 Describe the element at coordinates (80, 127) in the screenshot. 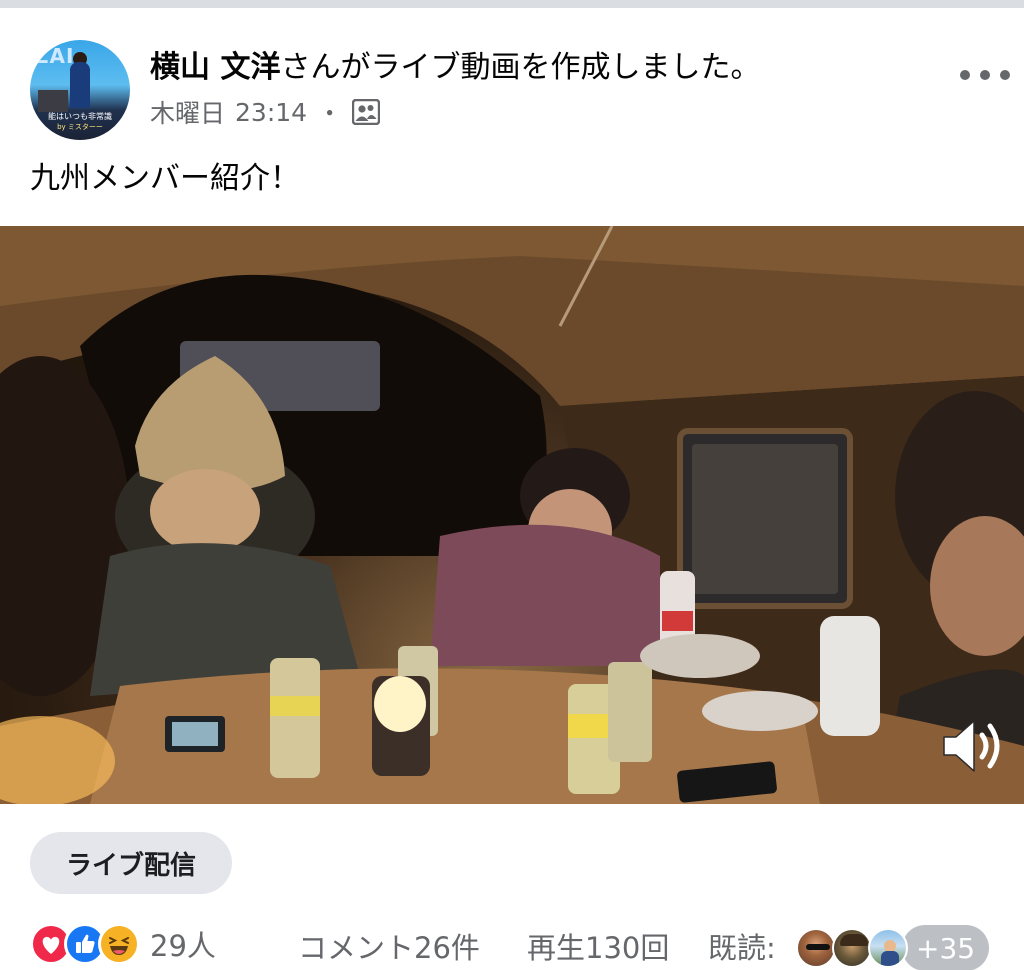

I see `avatar-caption-2: by ミスターー` at that location.